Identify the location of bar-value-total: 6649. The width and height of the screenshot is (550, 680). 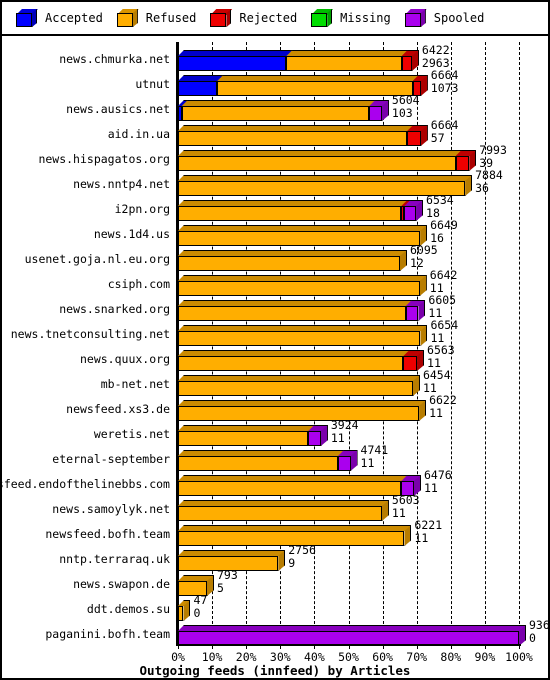
(444, 225).